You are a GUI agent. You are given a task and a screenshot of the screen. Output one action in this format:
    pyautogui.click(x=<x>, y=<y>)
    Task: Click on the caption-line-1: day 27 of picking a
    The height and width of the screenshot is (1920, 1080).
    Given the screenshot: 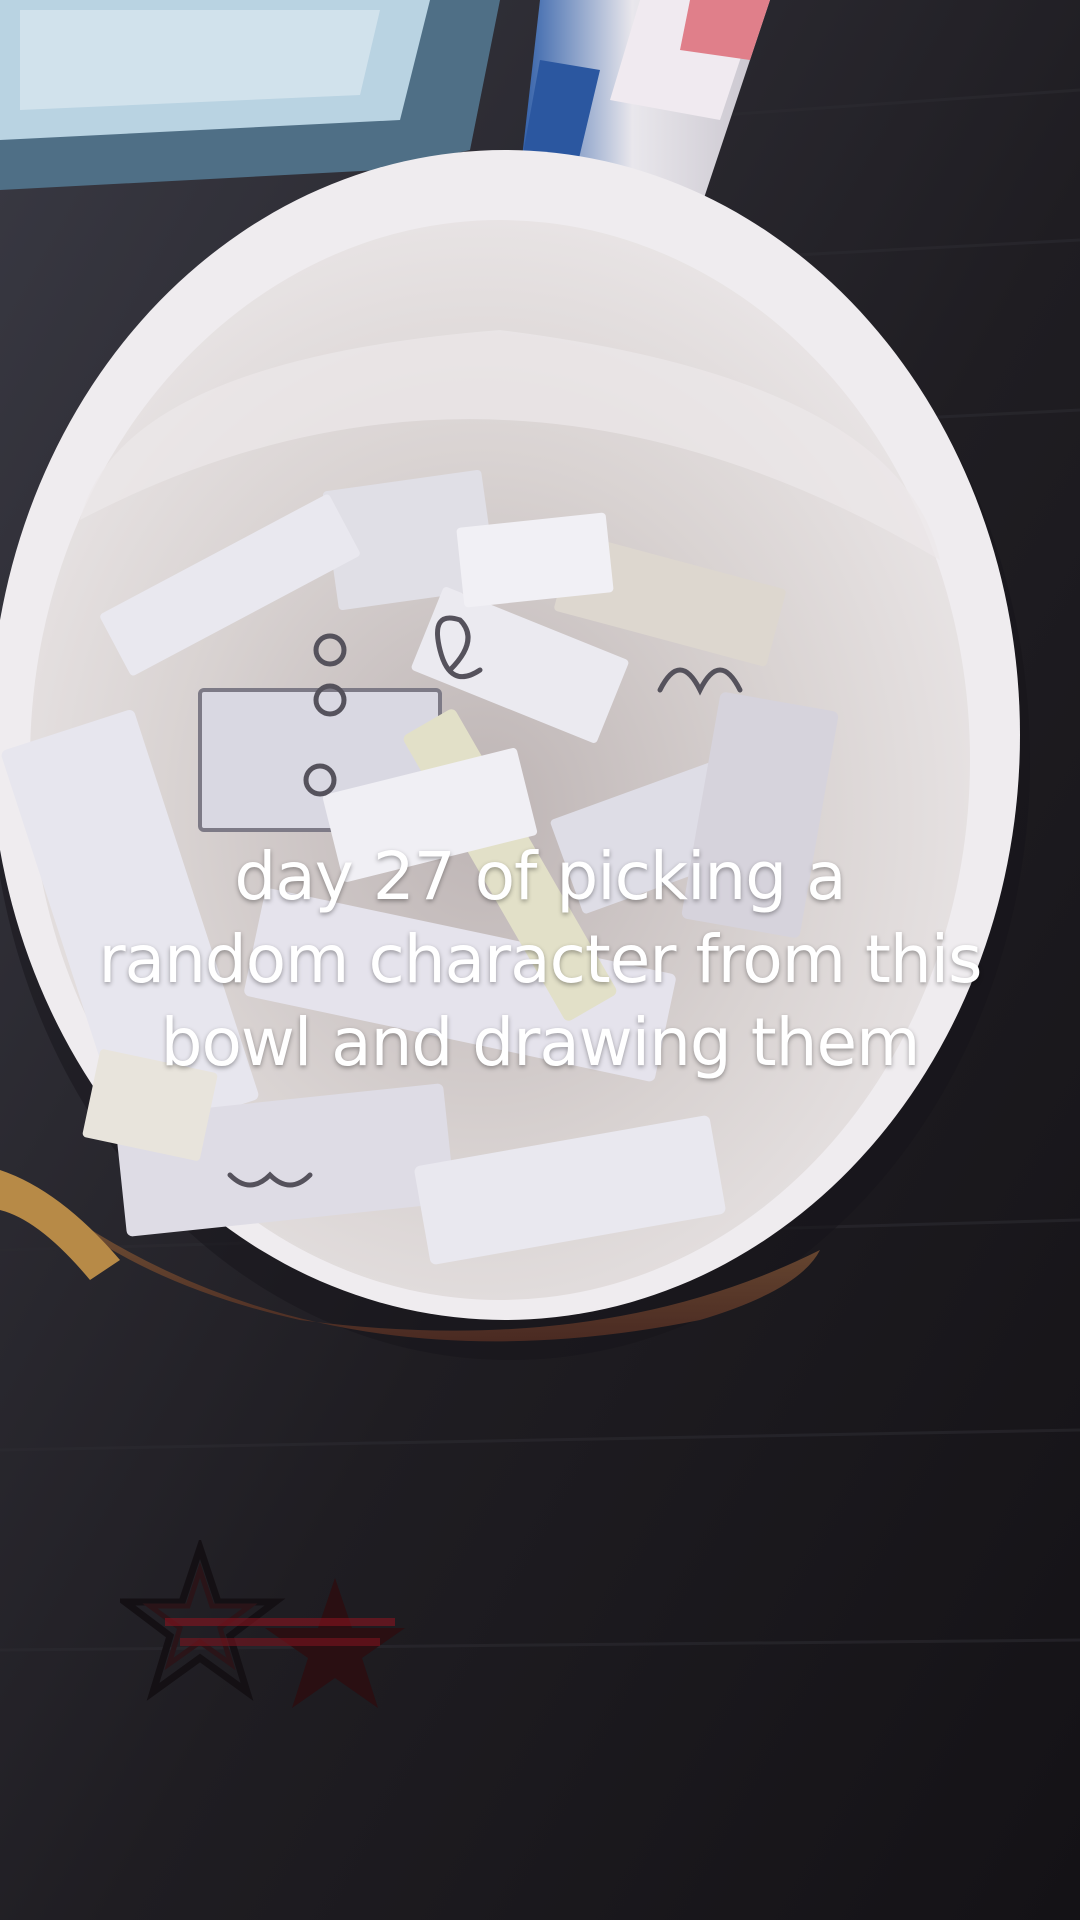 What is the action you would take?
    pyautogui.click(x=540, y=876)
    